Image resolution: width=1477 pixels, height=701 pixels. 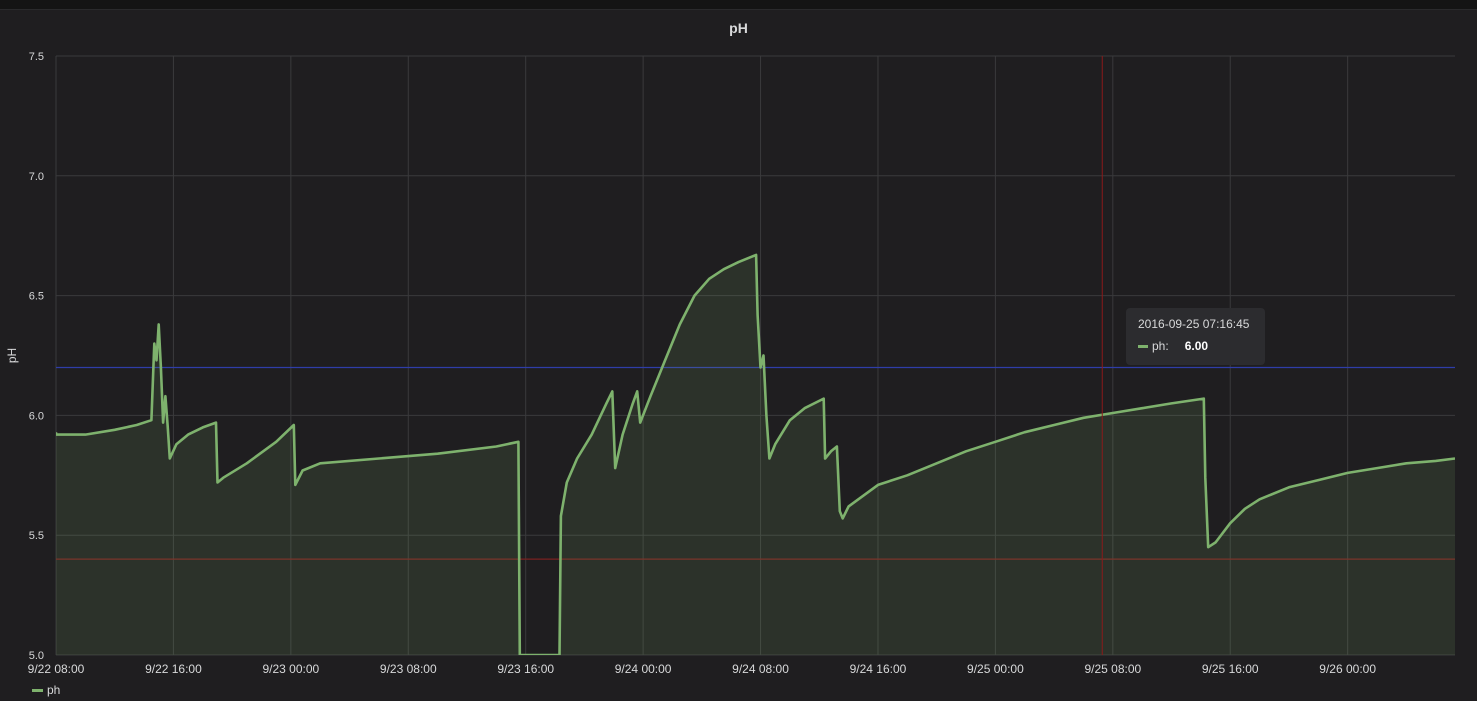 I want to click on x-tick-label: 9/24 08:00, so click(x=760, y=669).